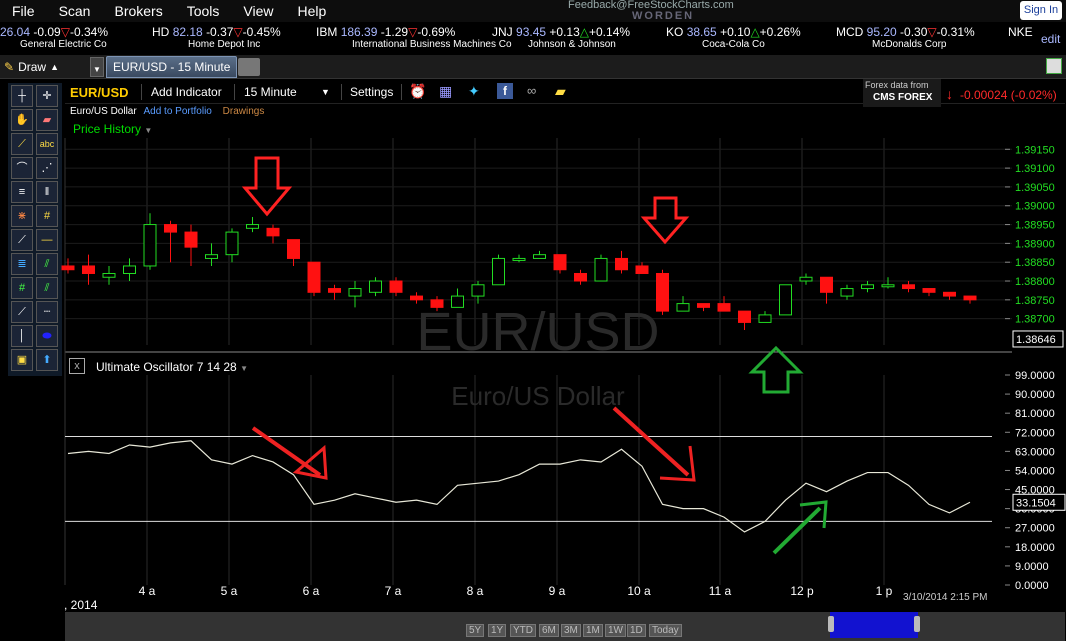 This screenshot has width=1066, height=641. Describe the element at coordinates (22, 216) in the screenshot. I see `pitchfork-icon: ⋇` at that location.